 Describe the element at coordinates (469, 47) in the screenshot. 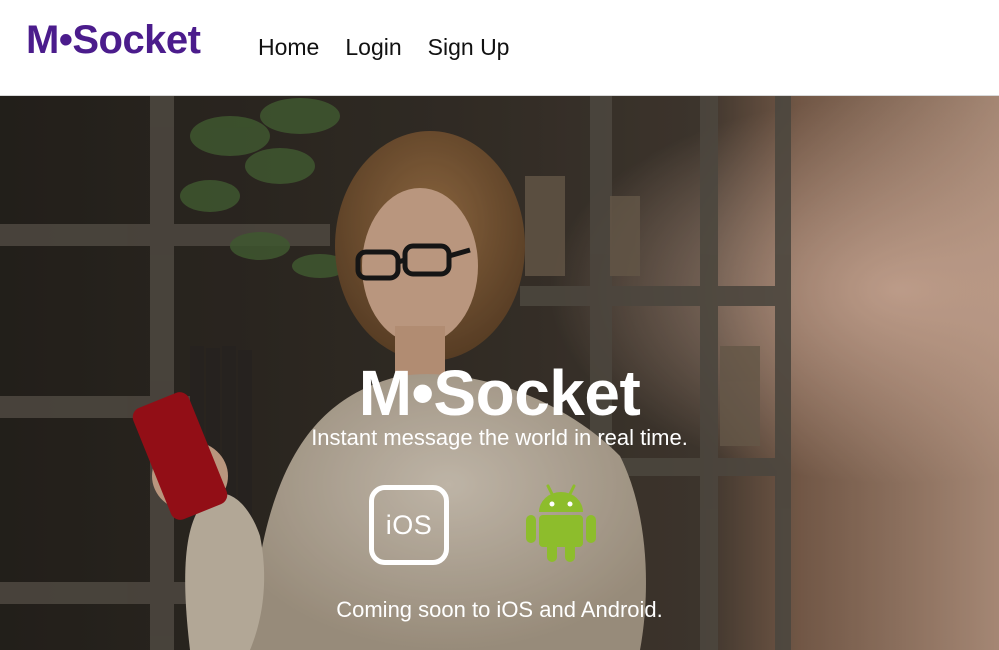

I see `nav-link-sign-up: Sign Up` at that location.